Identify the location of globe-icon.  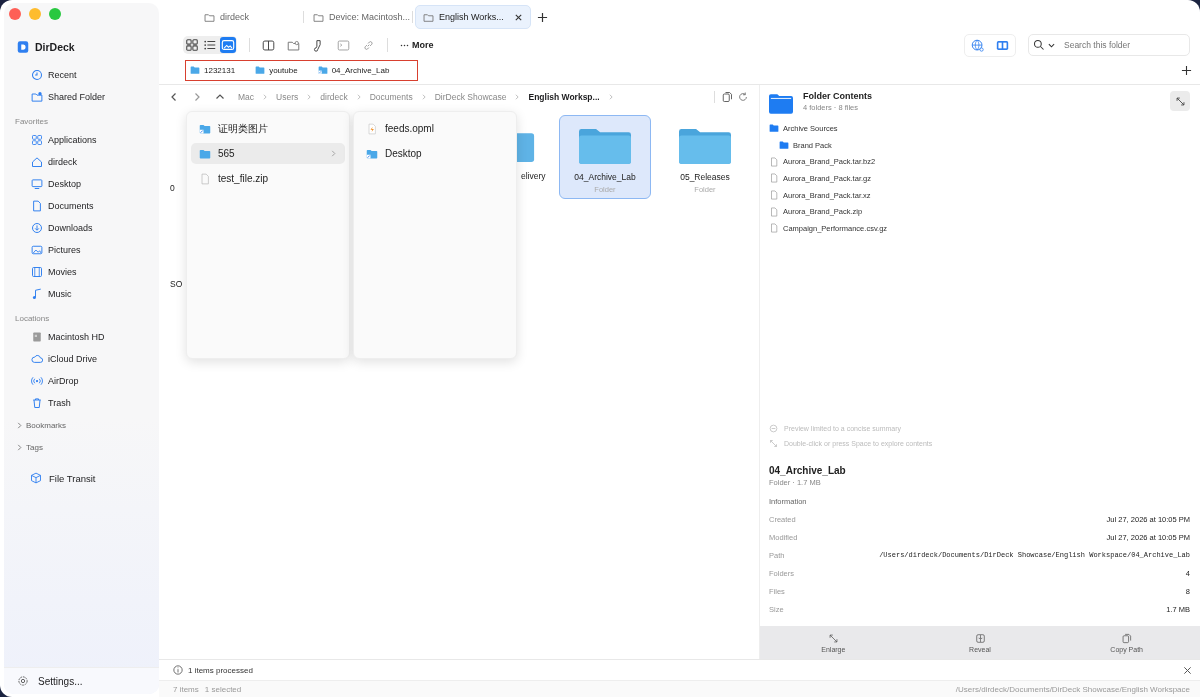
(977, 45).